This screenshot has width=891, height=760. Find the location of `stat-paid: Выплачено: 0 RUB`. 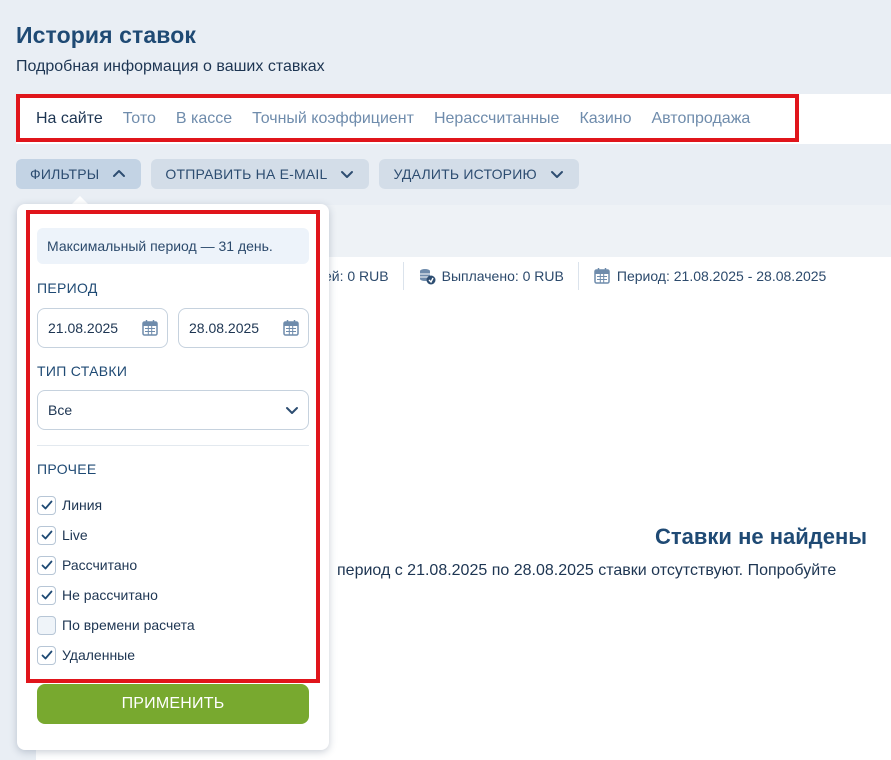

stat-paid: Выплачено: 0 RUB is located at coordinates (490, 276).